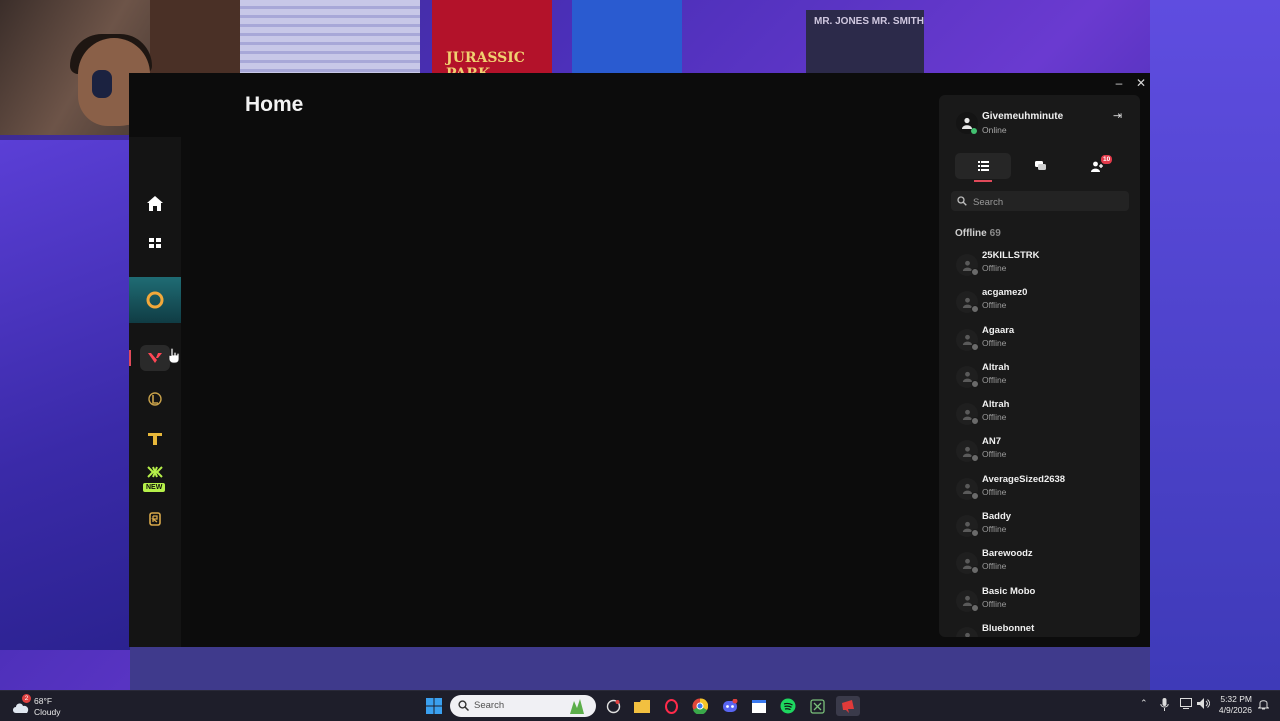 This screenshot has width=1280, height=721. Describe the element at coordinates (1039, 341) in the screenshot. I see `friend-list-item: Agaara Offline` at that location.